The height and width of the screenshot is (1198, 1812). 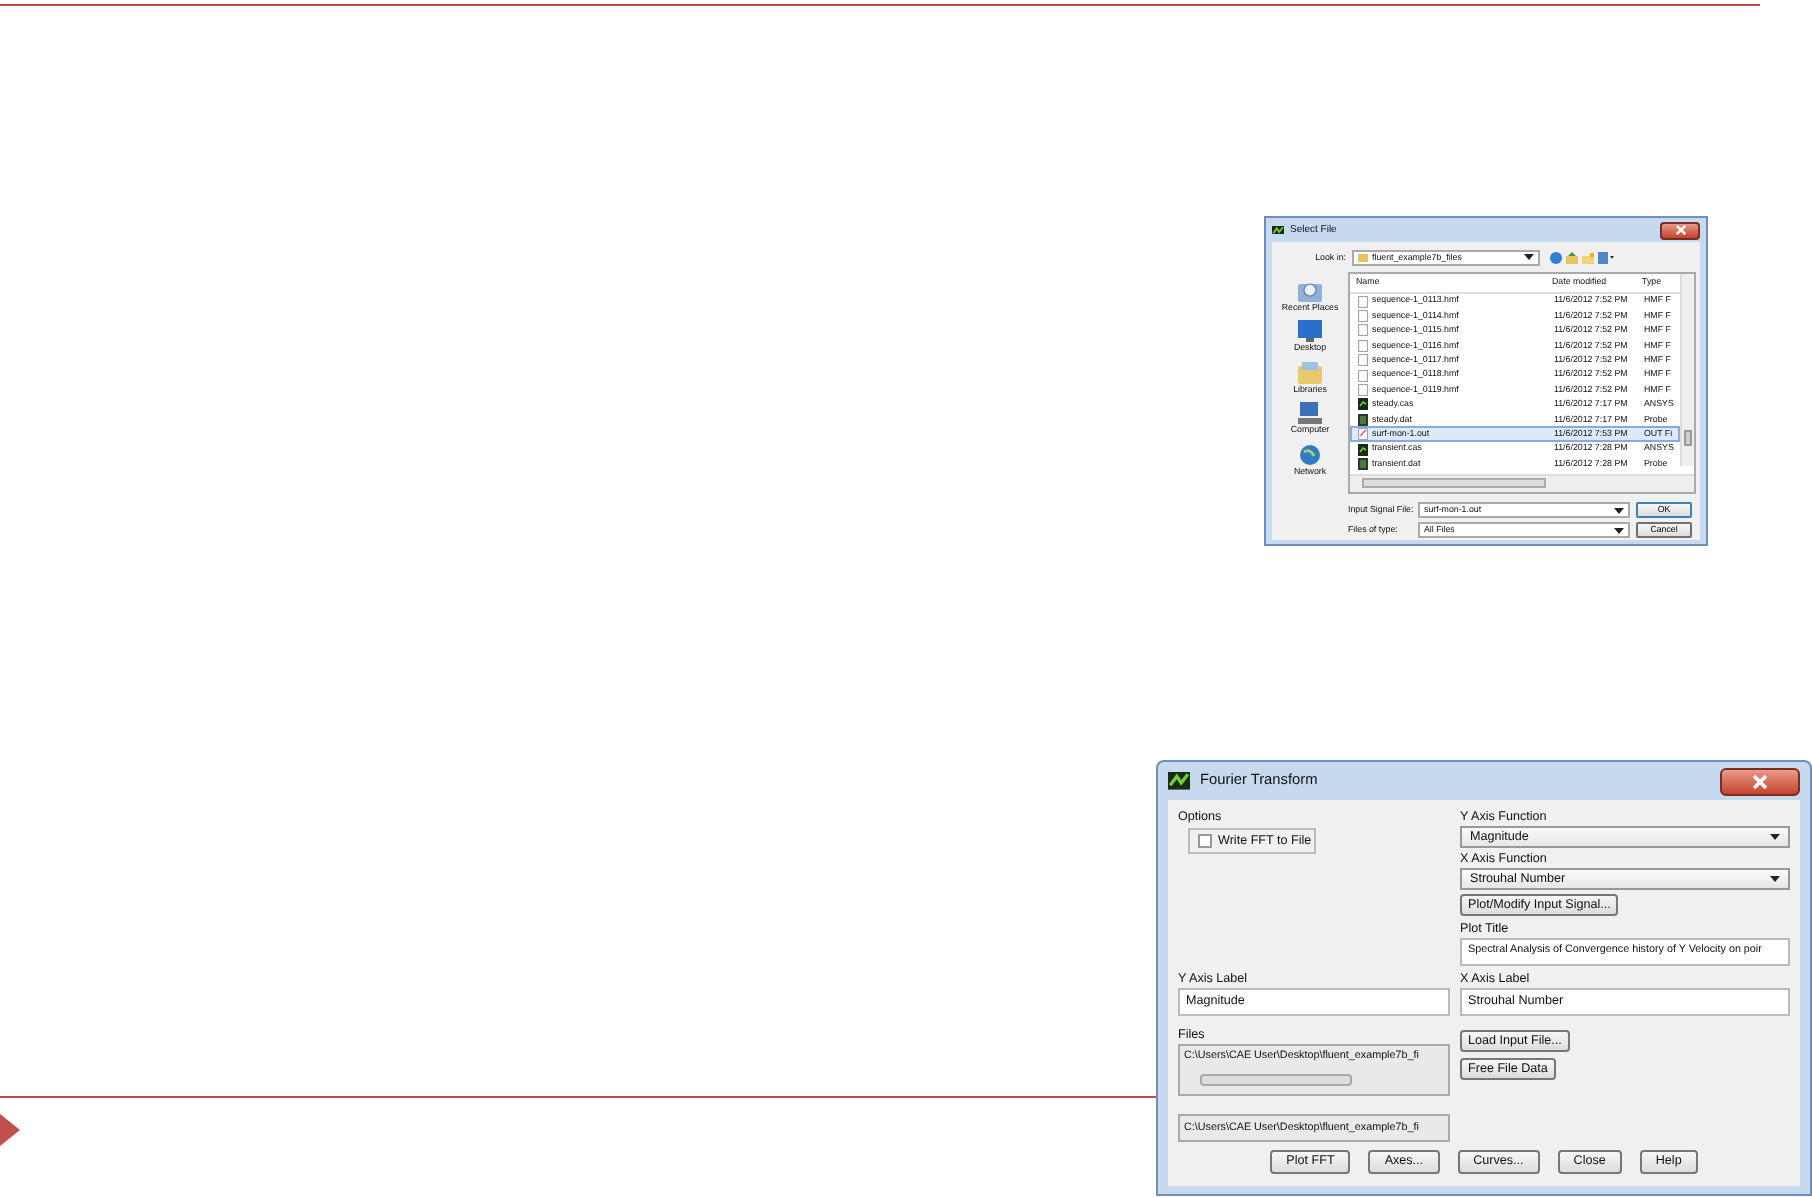 I want to click on vertical-scrollbar, so click(x=1687, y=369).